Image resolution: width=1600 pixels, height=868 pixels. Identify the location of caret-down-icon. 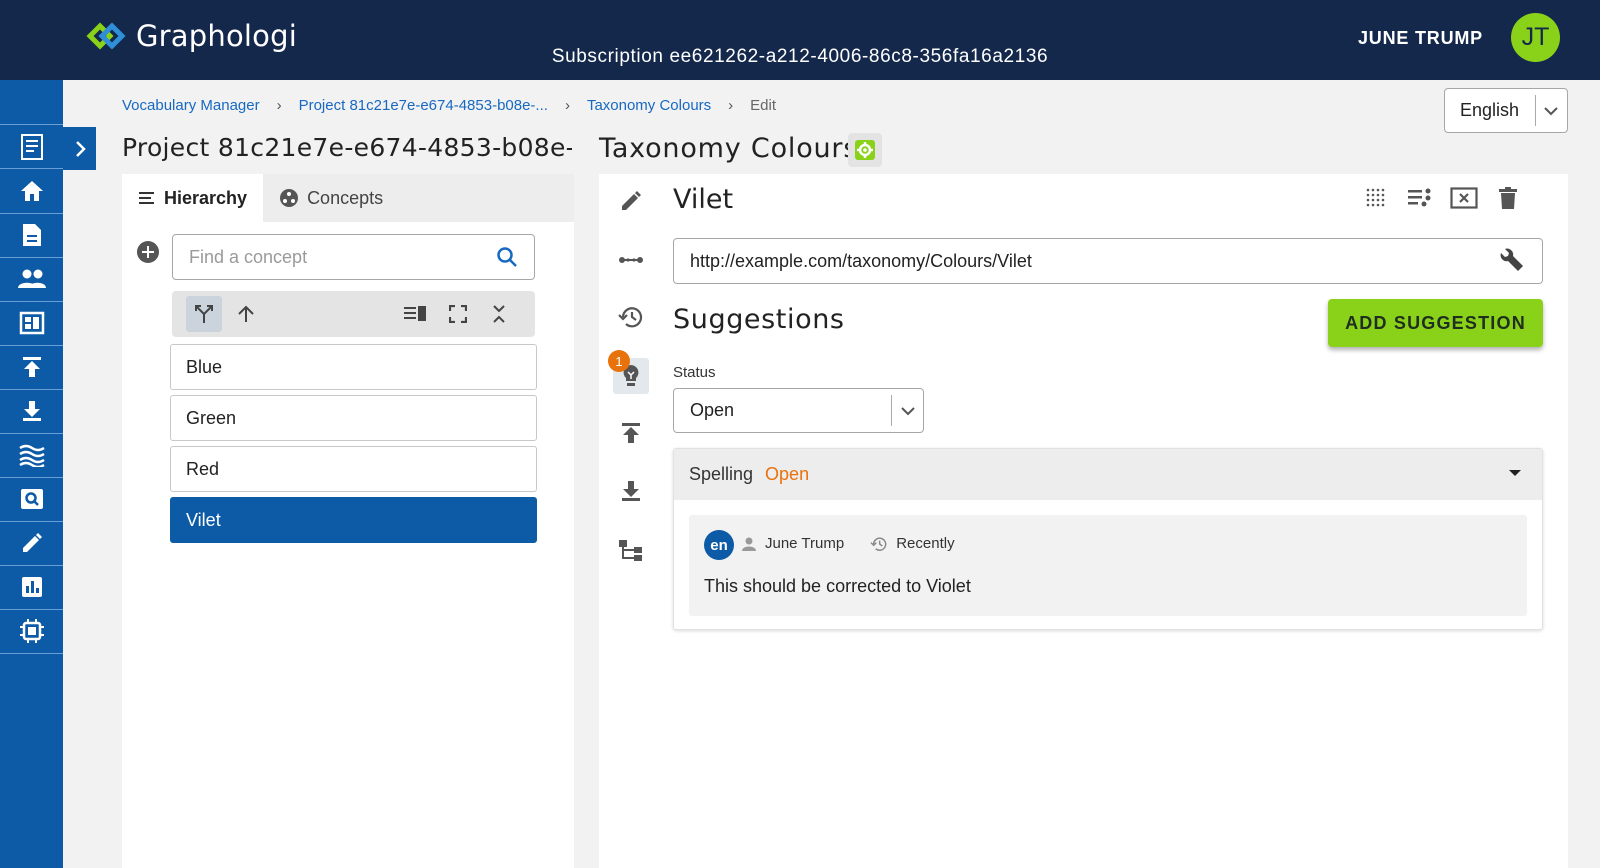
(1515, 473).